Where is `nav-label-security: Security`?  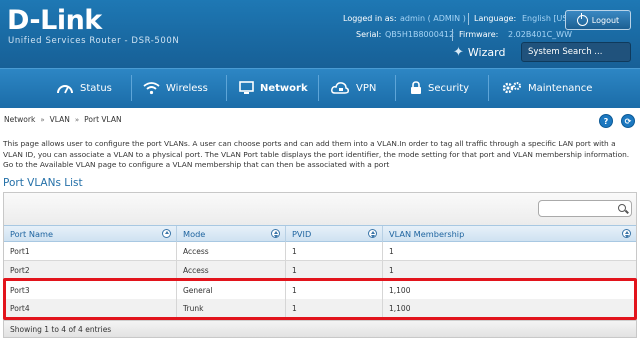
nav-label-security: Security is located at coordinates (449, 88).